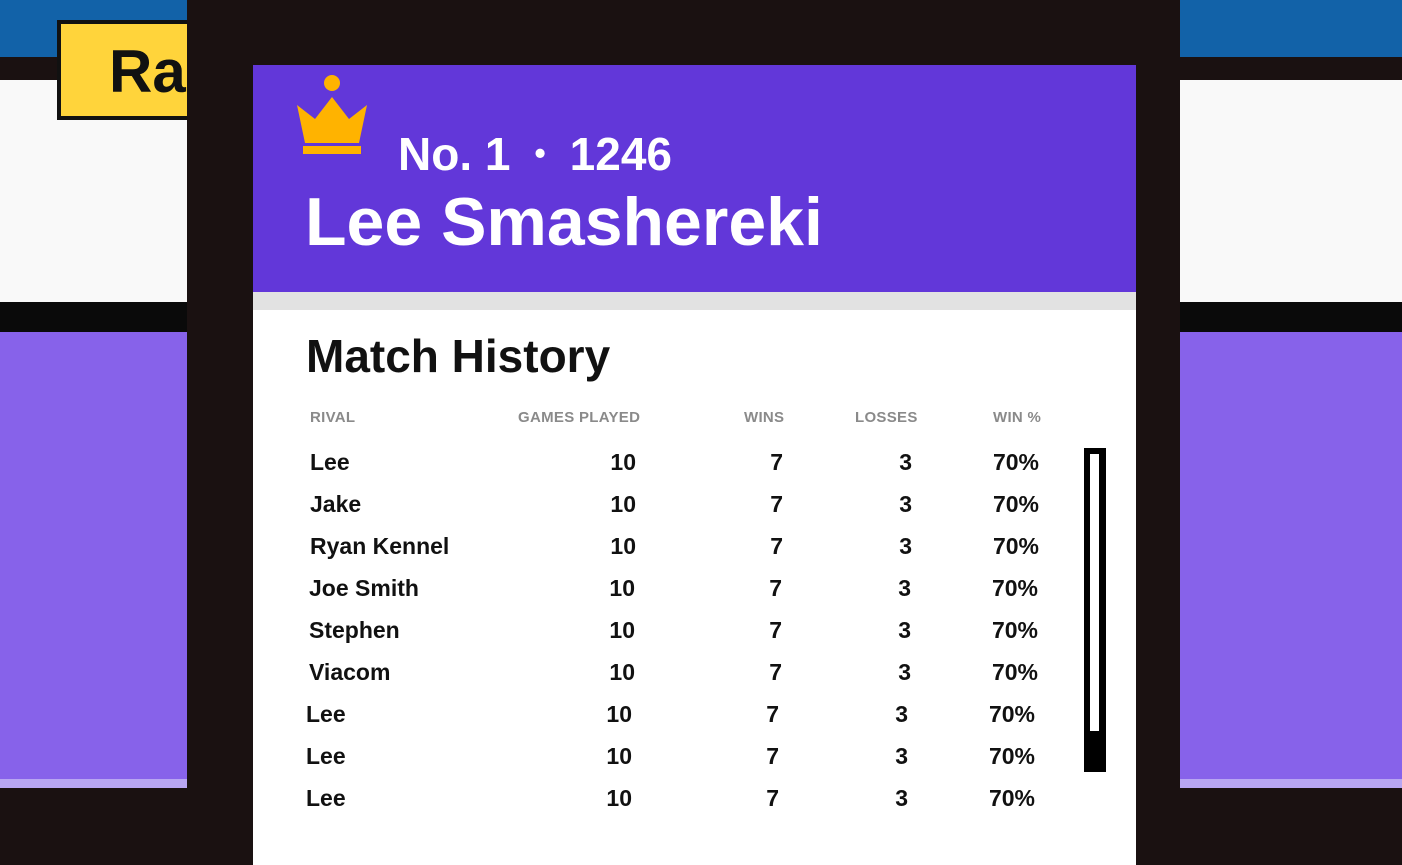  Describe the element at coordinates (694, 546) in the screenshot. I see `table-row: Ryan Kennel 10 7 3 70%` at that location.